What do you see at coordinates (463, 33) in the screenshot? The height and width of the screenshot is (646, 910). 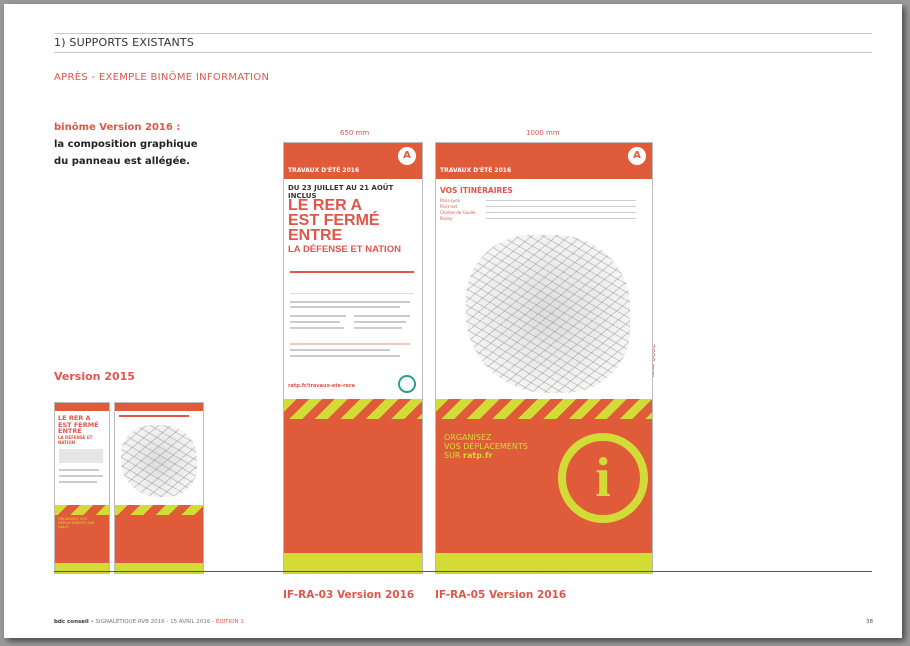 I see `divider-top` at bounding box center [463, 33].